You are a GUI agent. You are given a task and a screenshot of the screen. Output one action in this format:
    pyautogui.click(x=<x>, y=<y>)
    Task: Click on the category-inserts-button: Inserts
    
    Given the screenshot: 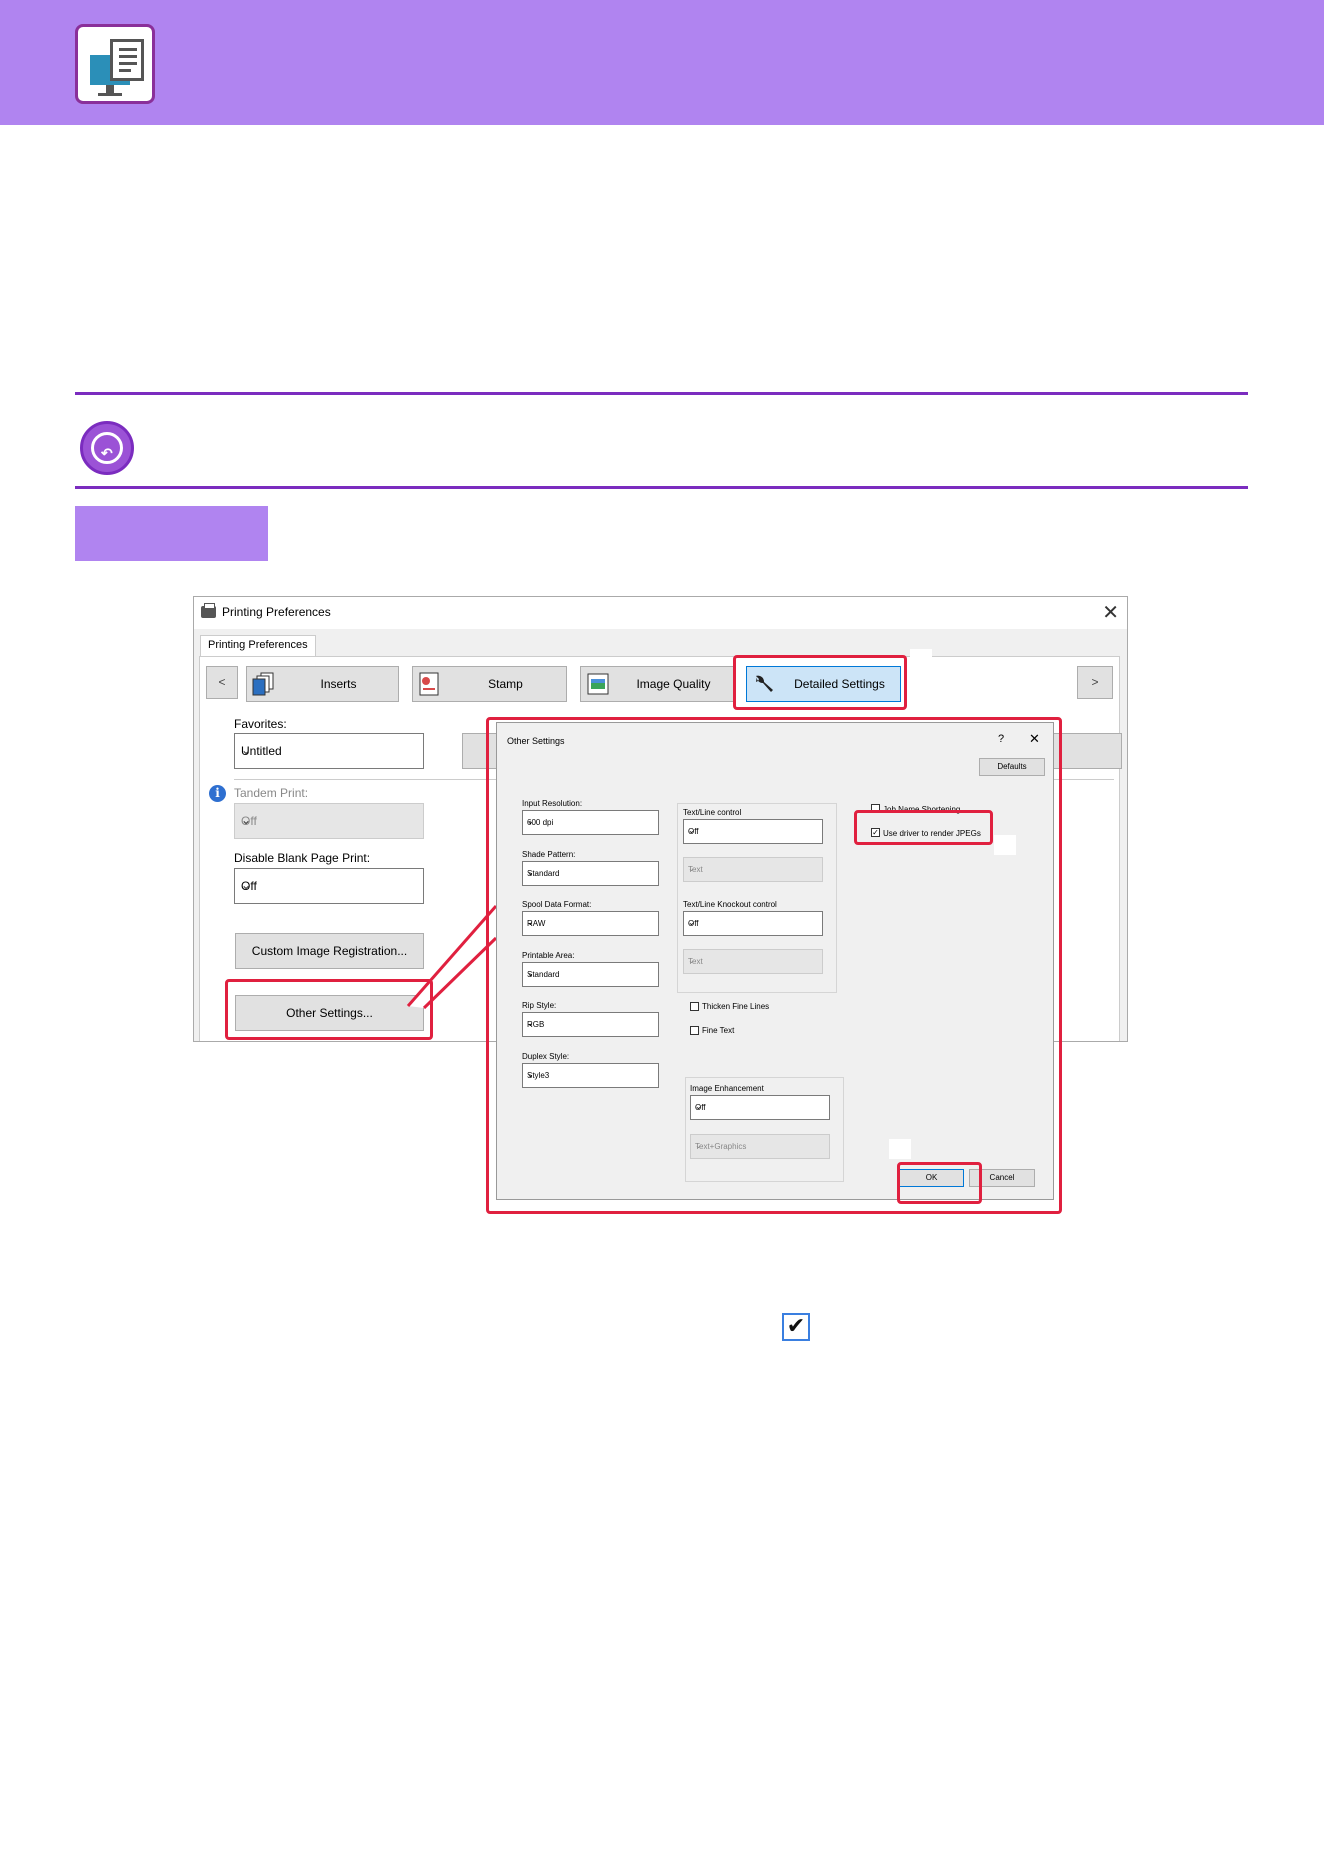 What is the action you would take?
    pyautogui.click(x=322, y=684)
    